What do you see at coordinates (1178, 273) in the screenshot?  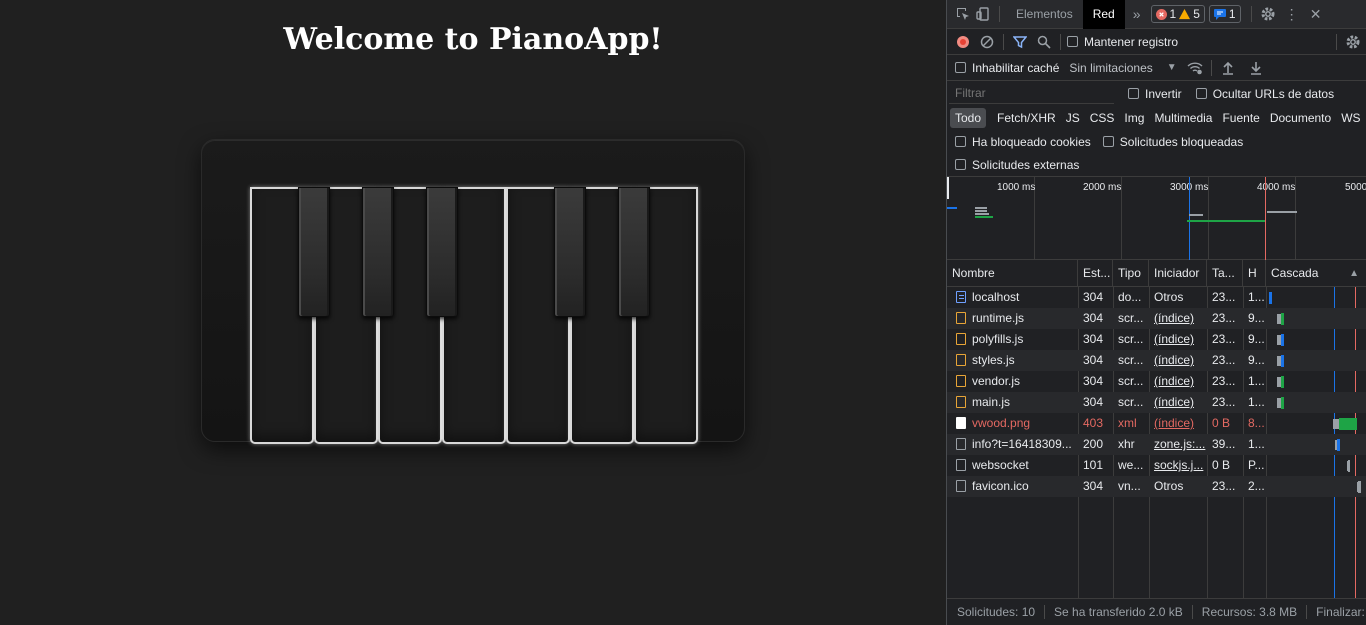 I see `column-header-initiator: Iniciador` at bounding box center [1178, 273].